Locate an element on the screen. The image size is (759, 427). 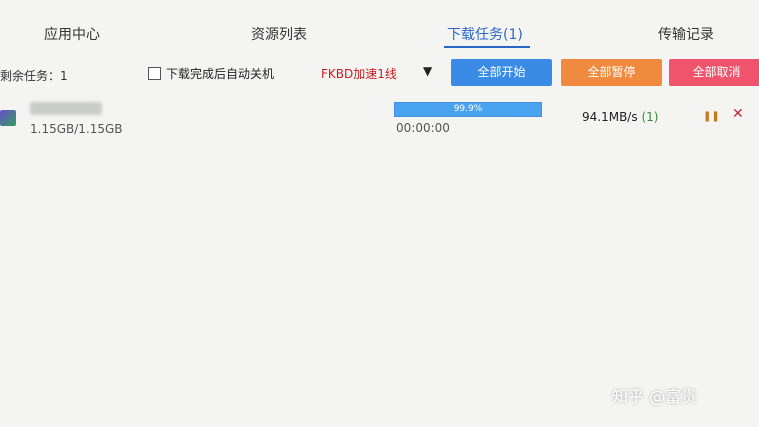
tab-app-center: 应用中心 is located at coordinates (72, 34).